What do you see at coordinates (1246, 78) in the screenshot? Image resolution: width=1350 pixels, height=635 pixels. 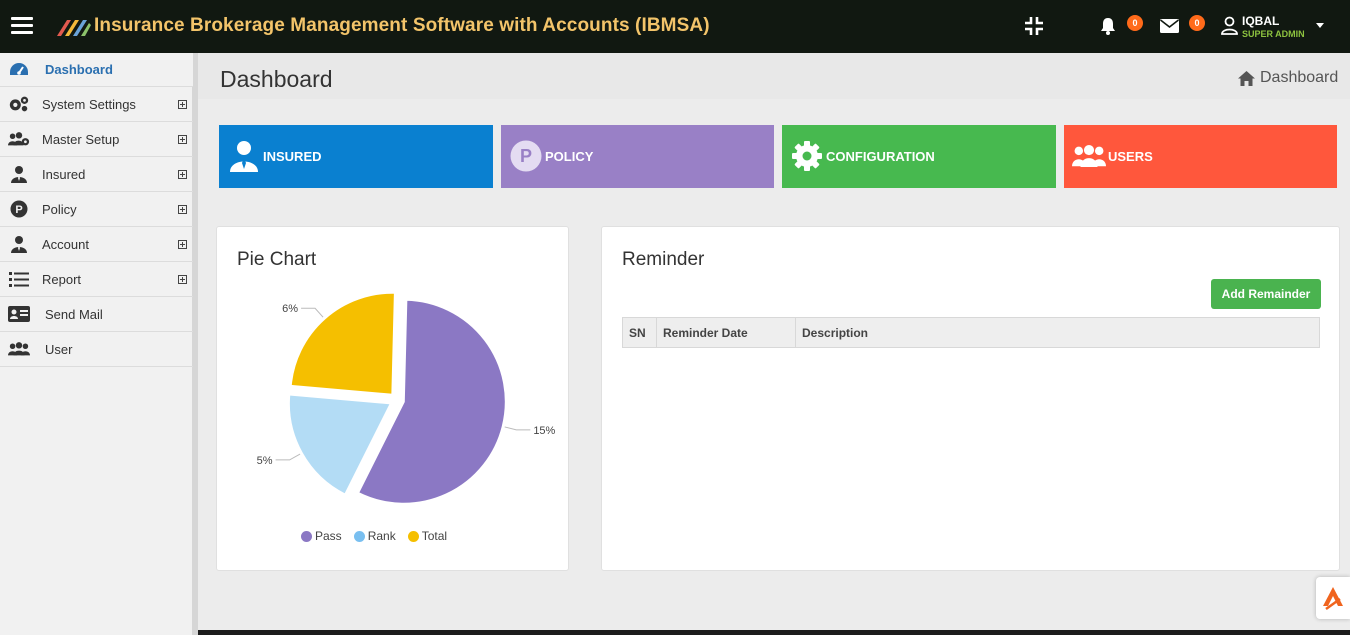 I see `home-icon` at bounding box center [1246, 78].